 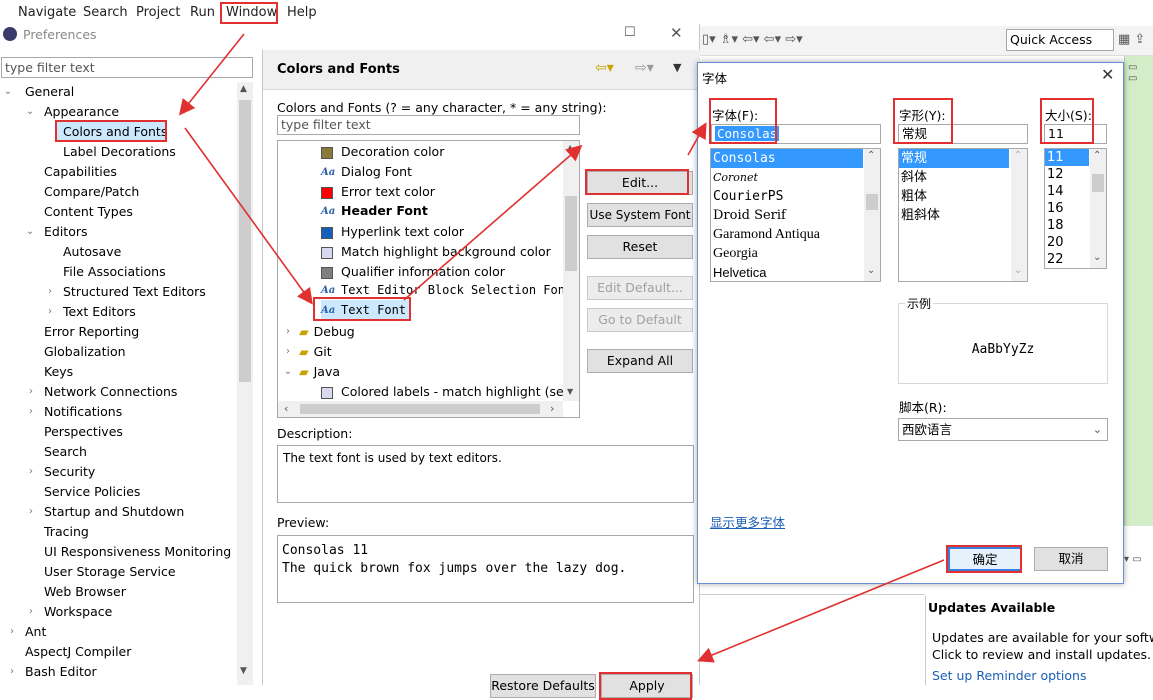 What do you see at coordinates (493, 222) in the screenshot?
I see `arrow-textfont-to-edit` at bounding box center [493, 222].